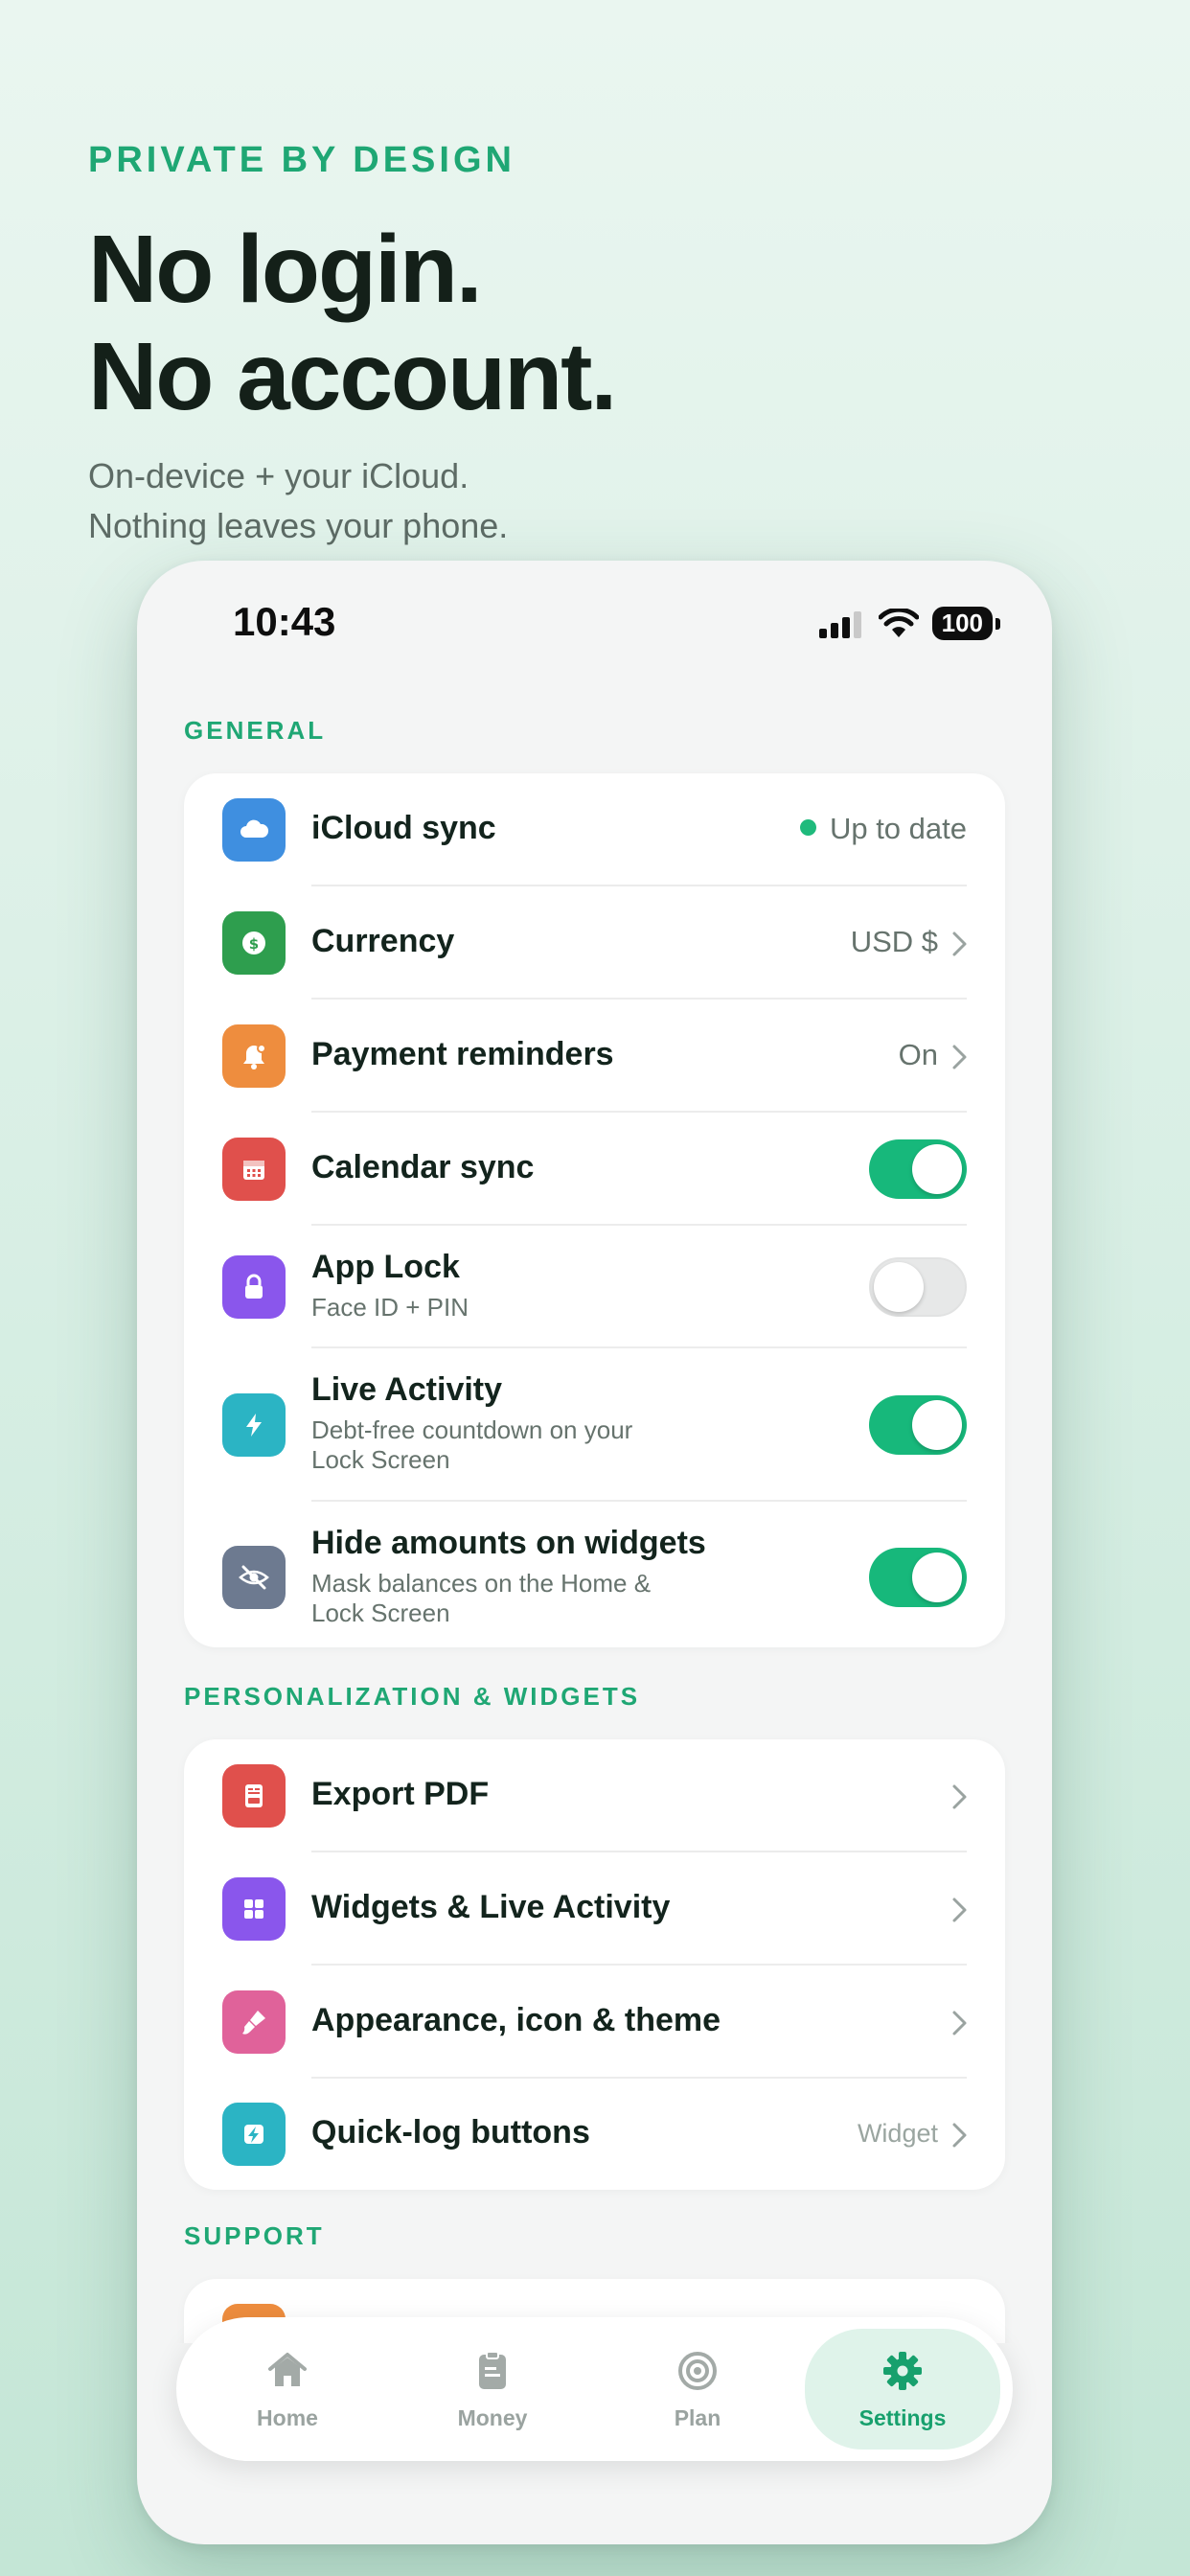  I want to click on live-activity-toggle, so click(918, 1425).